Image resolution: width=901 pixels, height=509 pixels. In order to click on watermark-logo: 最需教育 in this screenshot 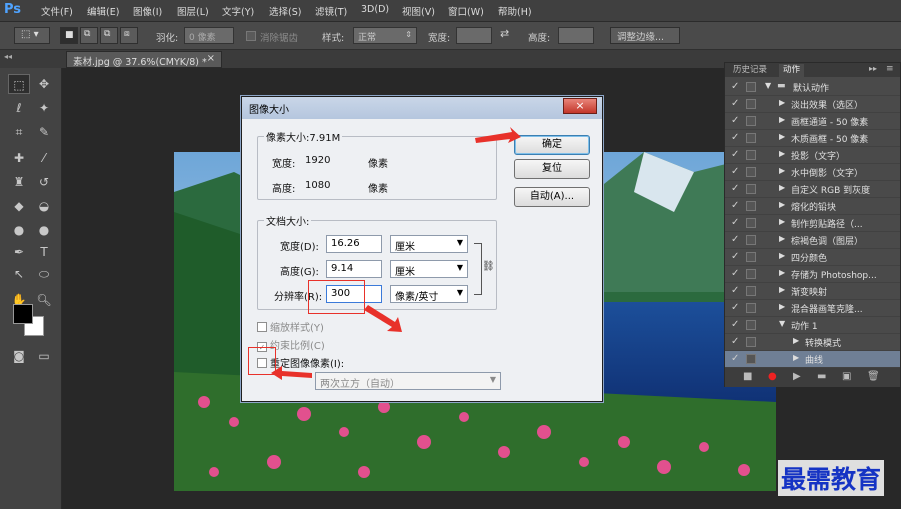, I will do `click(831, 478)`.